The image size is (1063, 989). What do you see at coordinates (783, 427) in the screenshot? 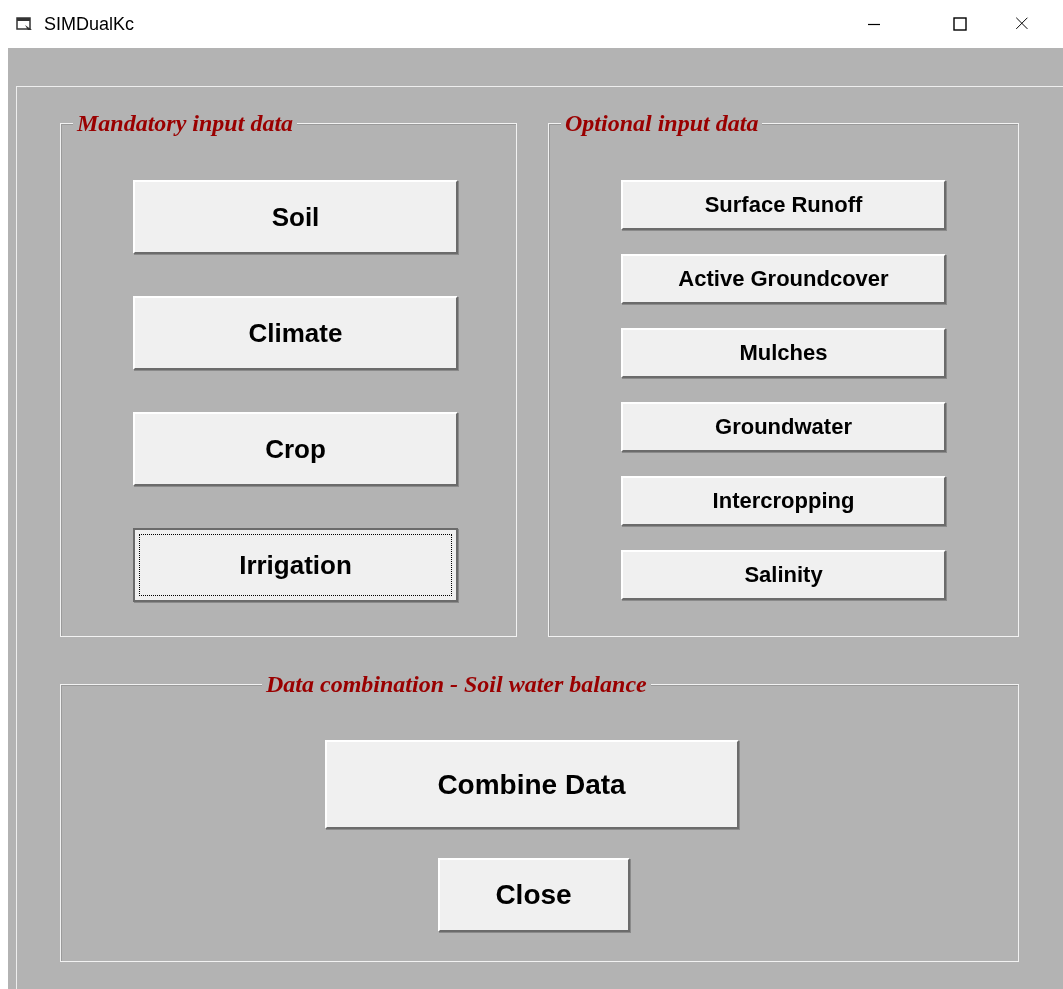
I see `action-button: Groundwater` at bounding box center [783, 427].